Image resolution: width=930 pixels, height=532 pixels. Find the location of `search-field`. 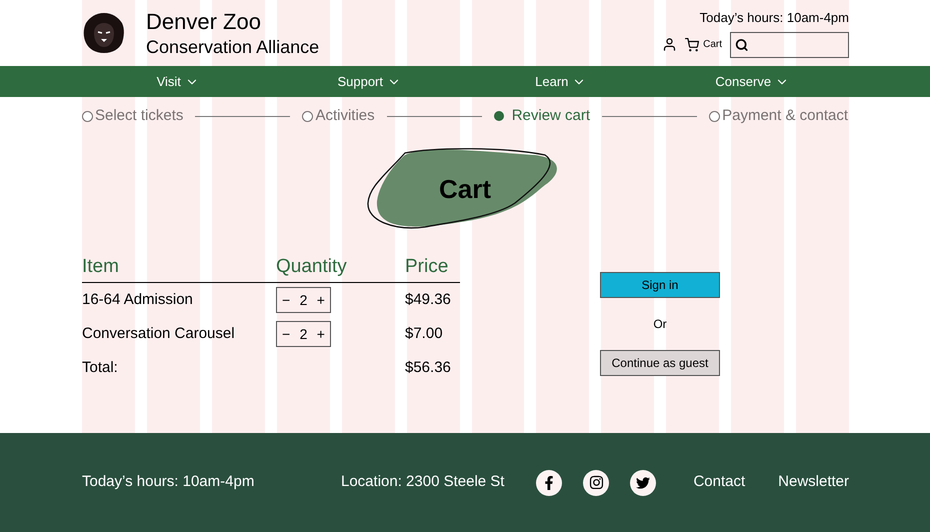

search-field is located at coordinates (789, 45).